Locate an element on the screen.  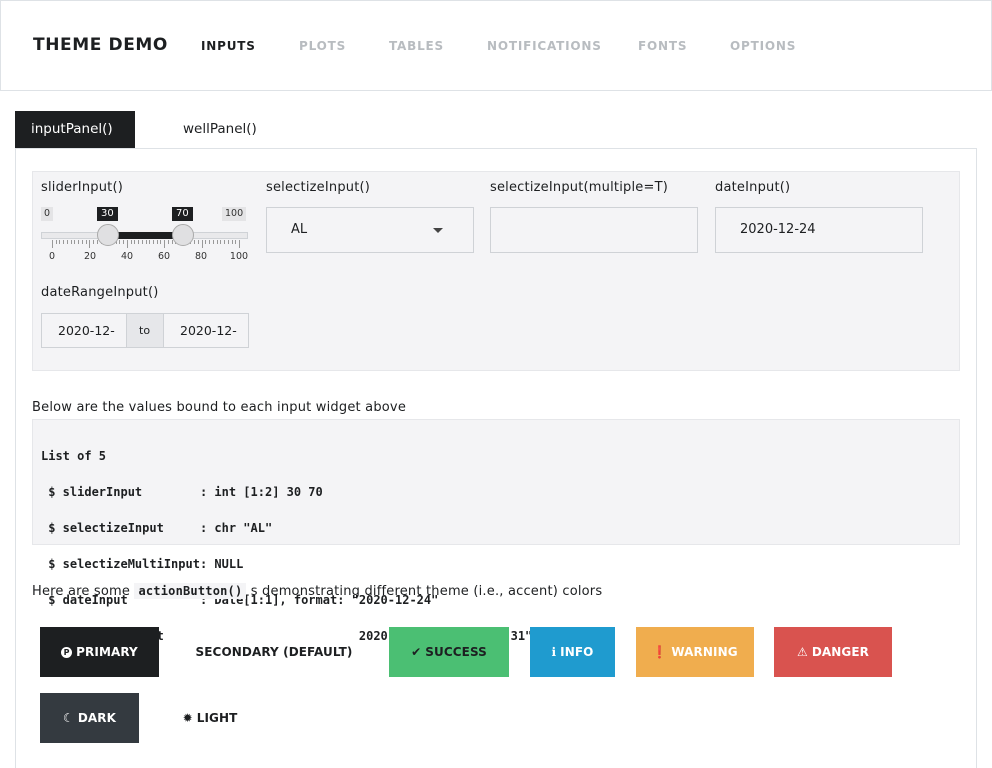
warning-button-label: WARNING is located at coordinates (704, 652).